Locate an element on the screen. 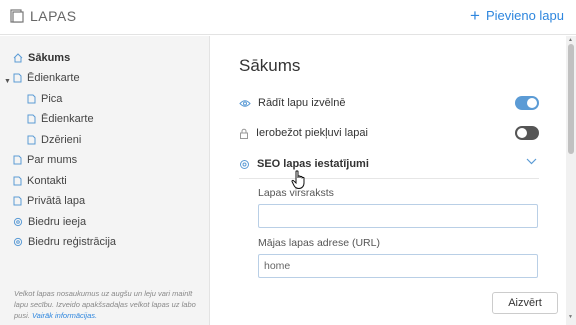  sidebar-item-label: Biedru ieeja is located at coordinates (57, 222).